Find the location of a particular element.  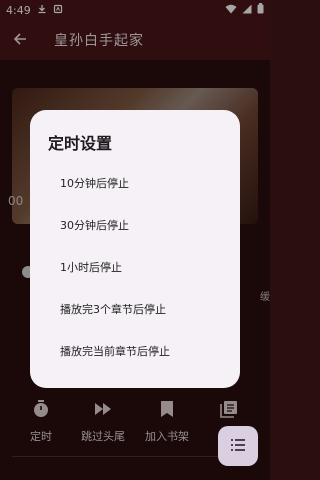

option-3-chapters: 播放完3个章节后停止 is located at coordinates (145, 310).